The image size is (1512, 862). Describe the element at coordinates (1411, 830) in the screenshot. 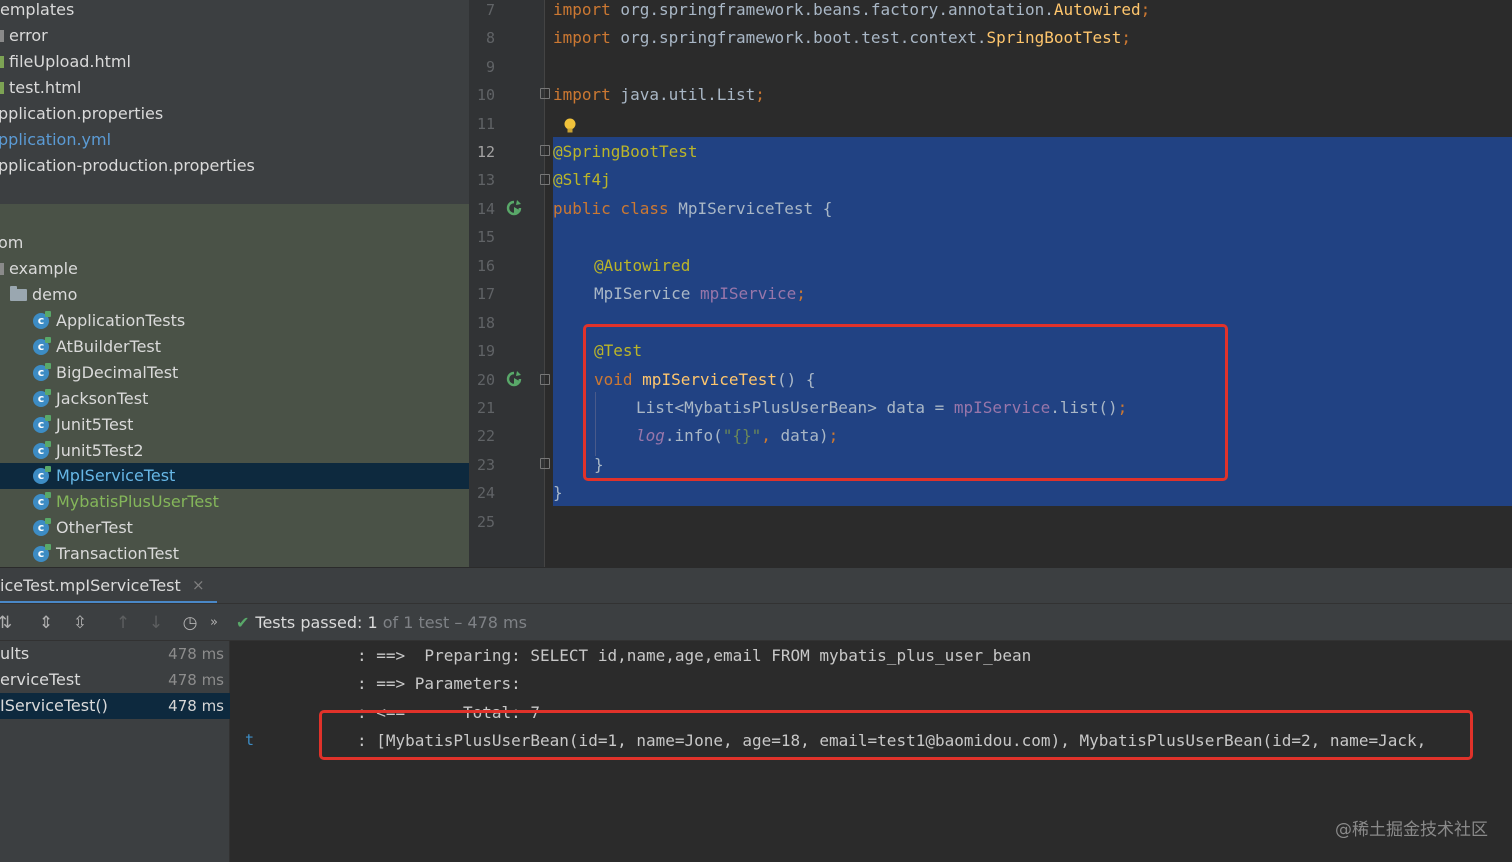

I see `watermark: @稀土掘金技术社区` at that location.